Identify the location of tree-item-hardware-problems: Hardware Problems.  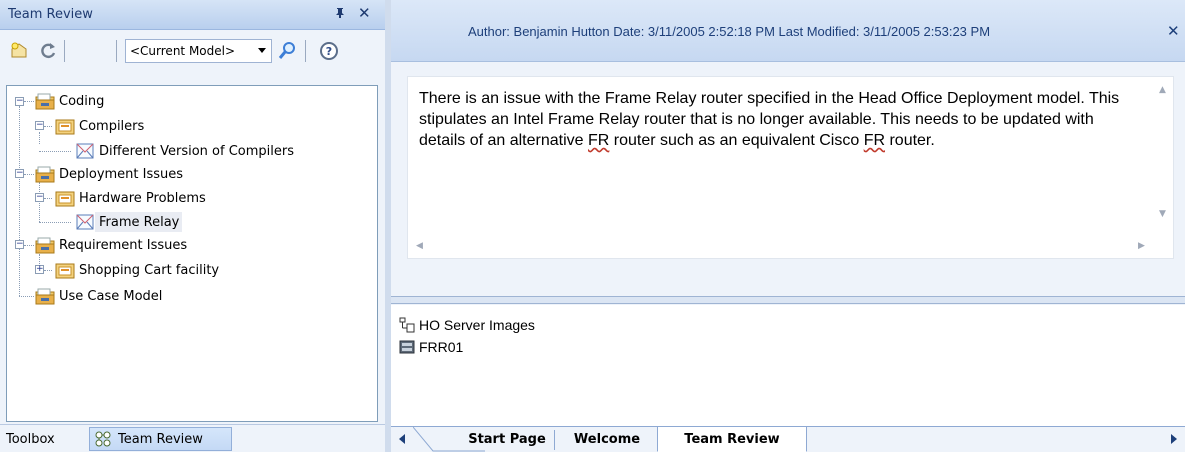
(145, 198).